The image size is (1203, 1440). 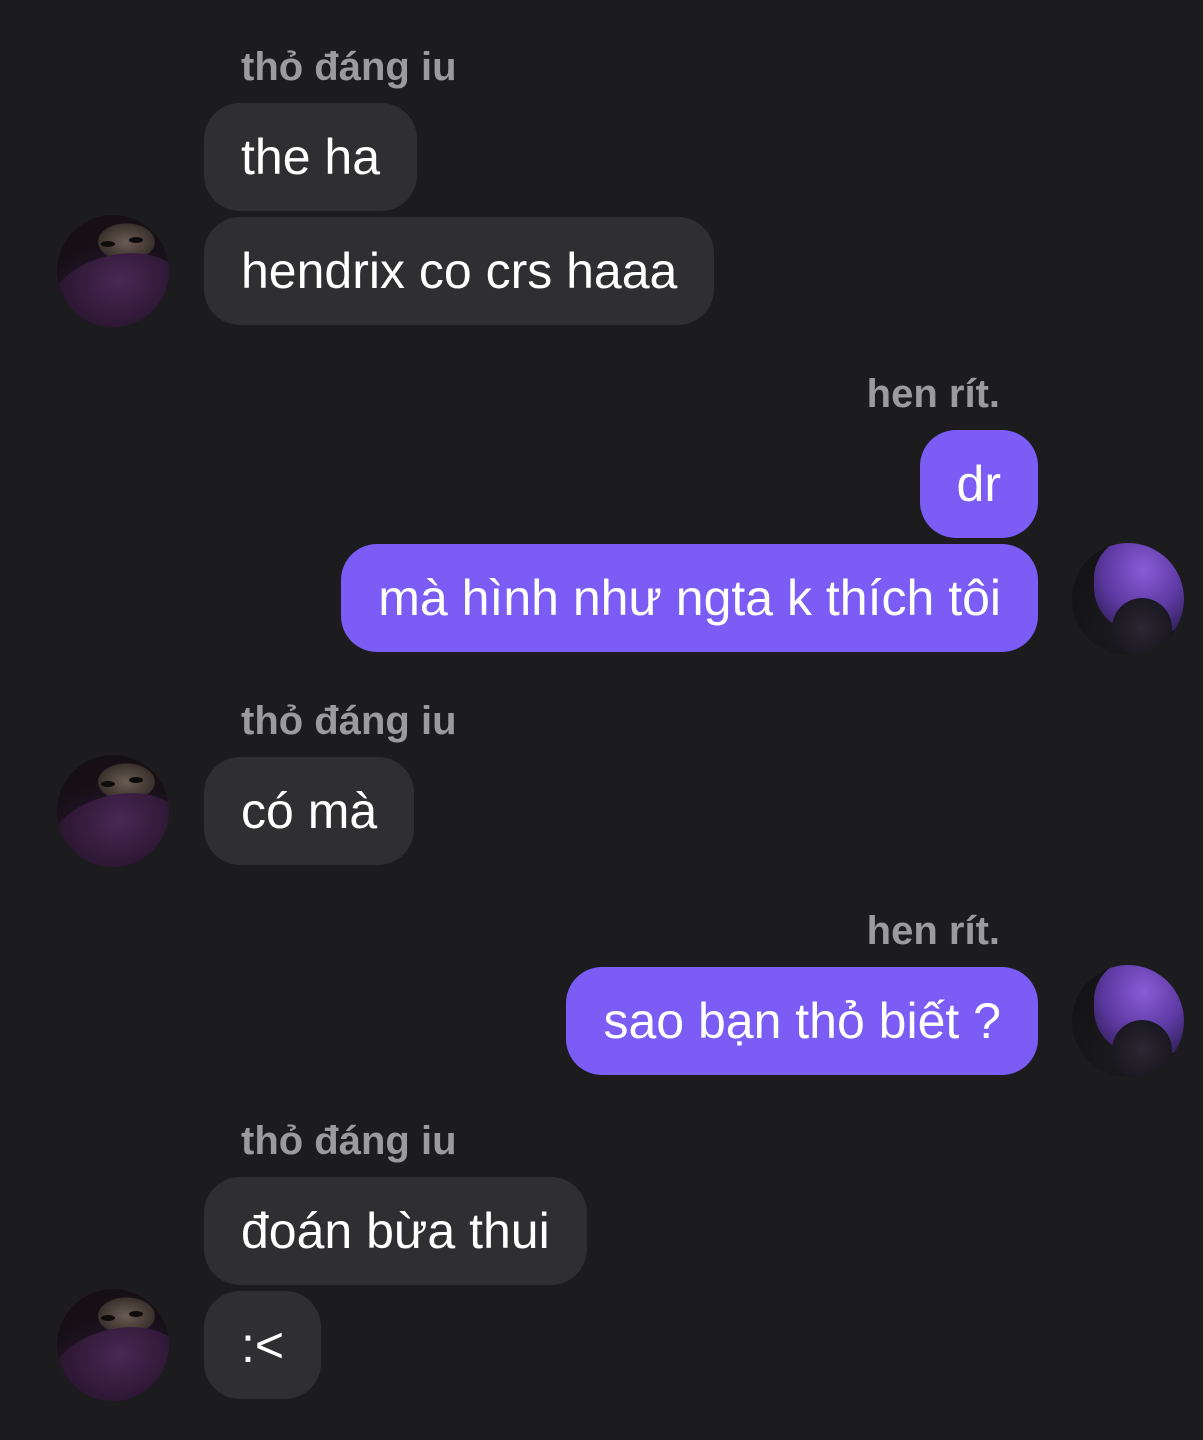 What do you see at coordinates (309, 811) in the screenshot?
I see `message-bubble-incoming: có mà` at bounding box center [309, 811].